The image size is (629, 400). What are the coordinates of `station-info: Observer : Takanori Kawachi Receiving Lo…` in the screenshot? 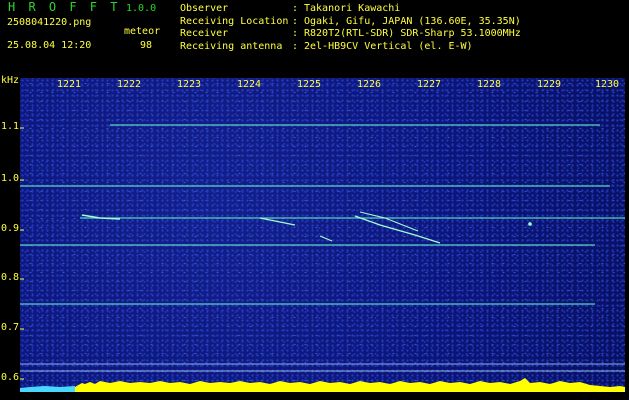 It's located at (350, 28).